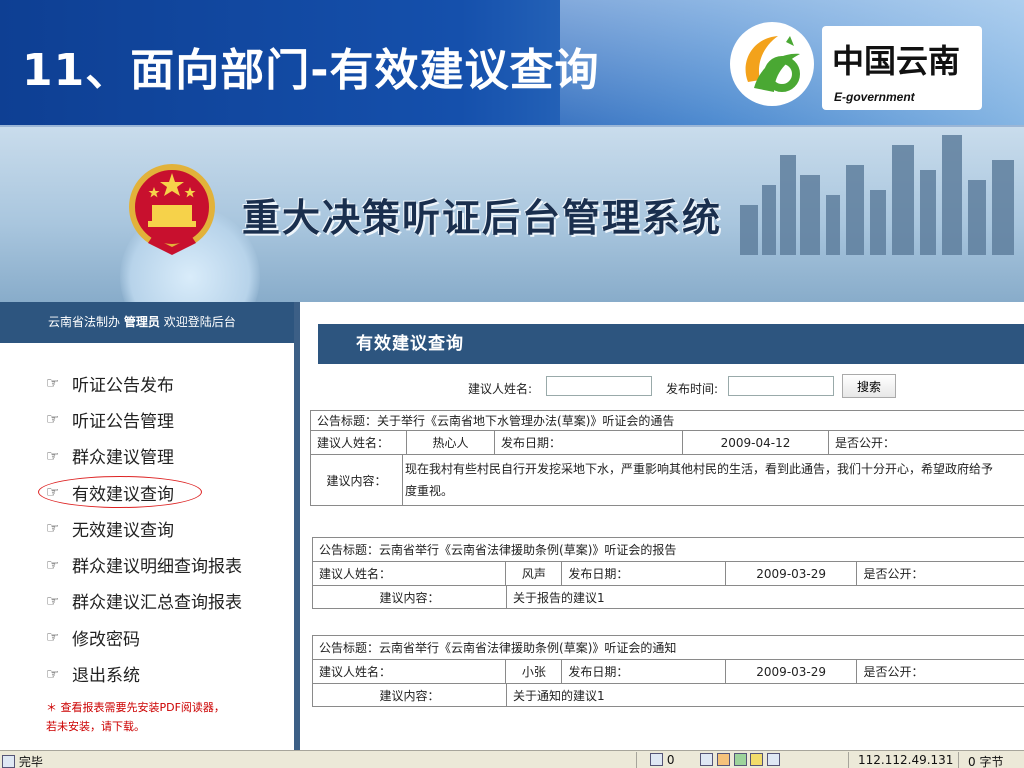  I want to click on notice-title: 云南省举行《云南省法律援助条例(草案)》听证会的报告, so click(528, 550).